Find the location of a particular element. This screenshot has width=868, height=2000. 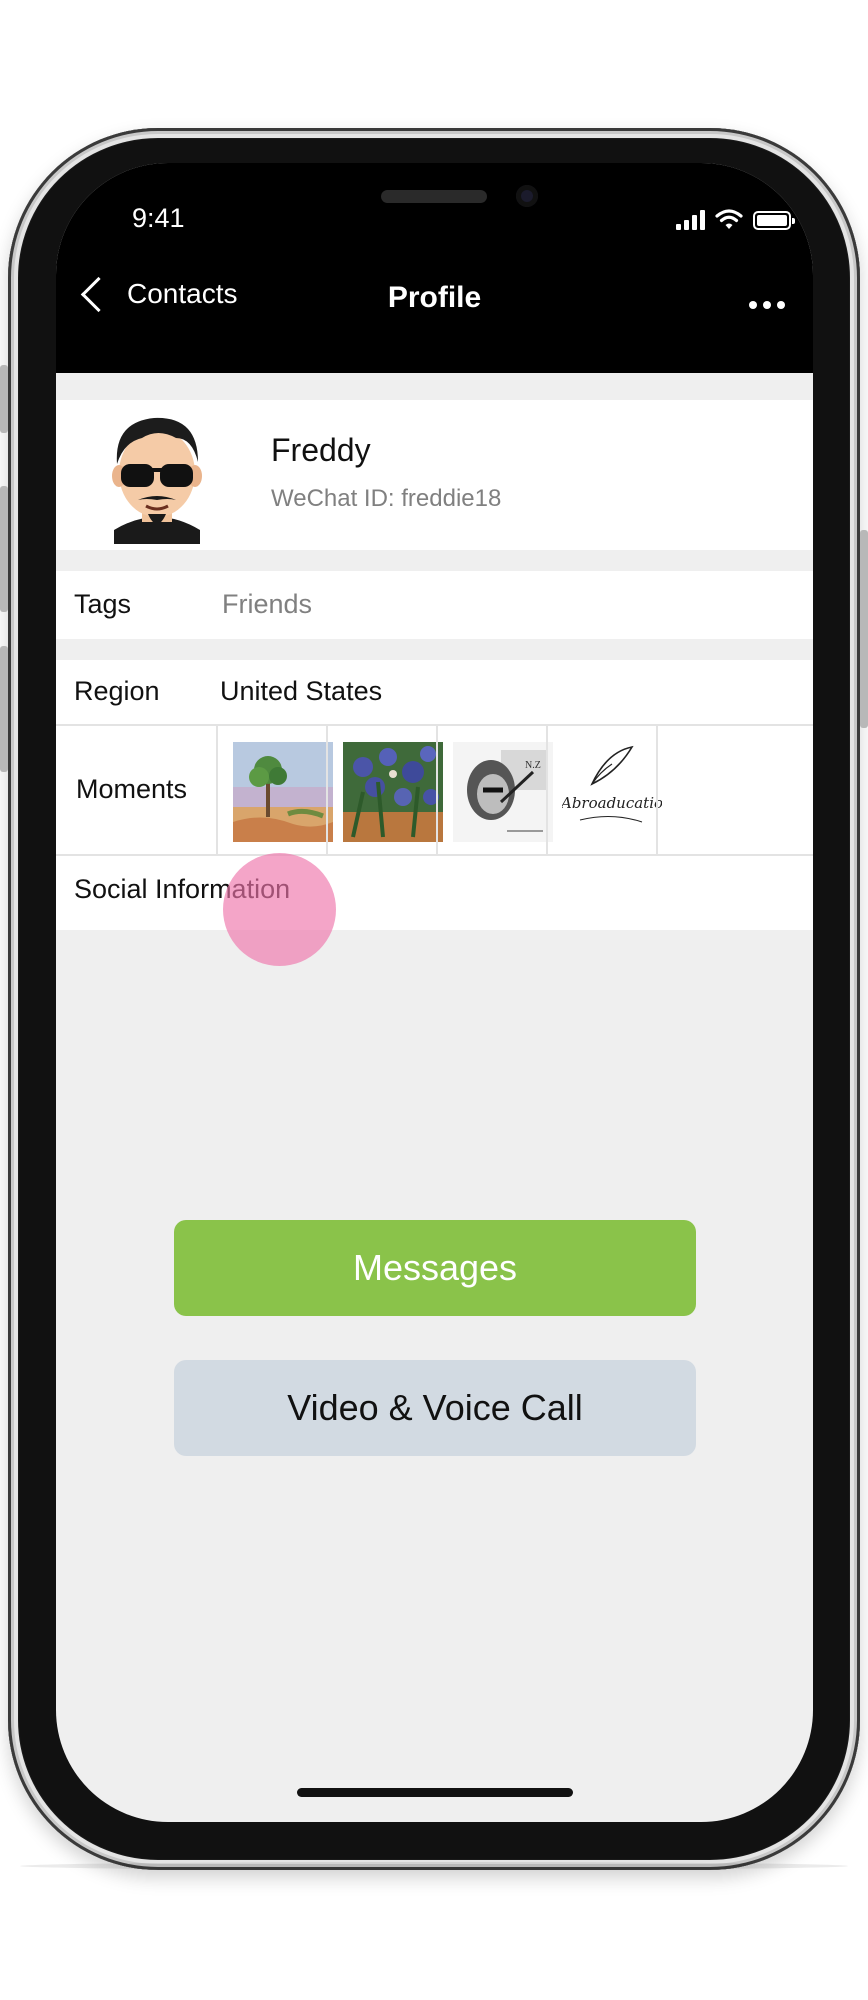

status-icons is located at coordinates (735, 219).